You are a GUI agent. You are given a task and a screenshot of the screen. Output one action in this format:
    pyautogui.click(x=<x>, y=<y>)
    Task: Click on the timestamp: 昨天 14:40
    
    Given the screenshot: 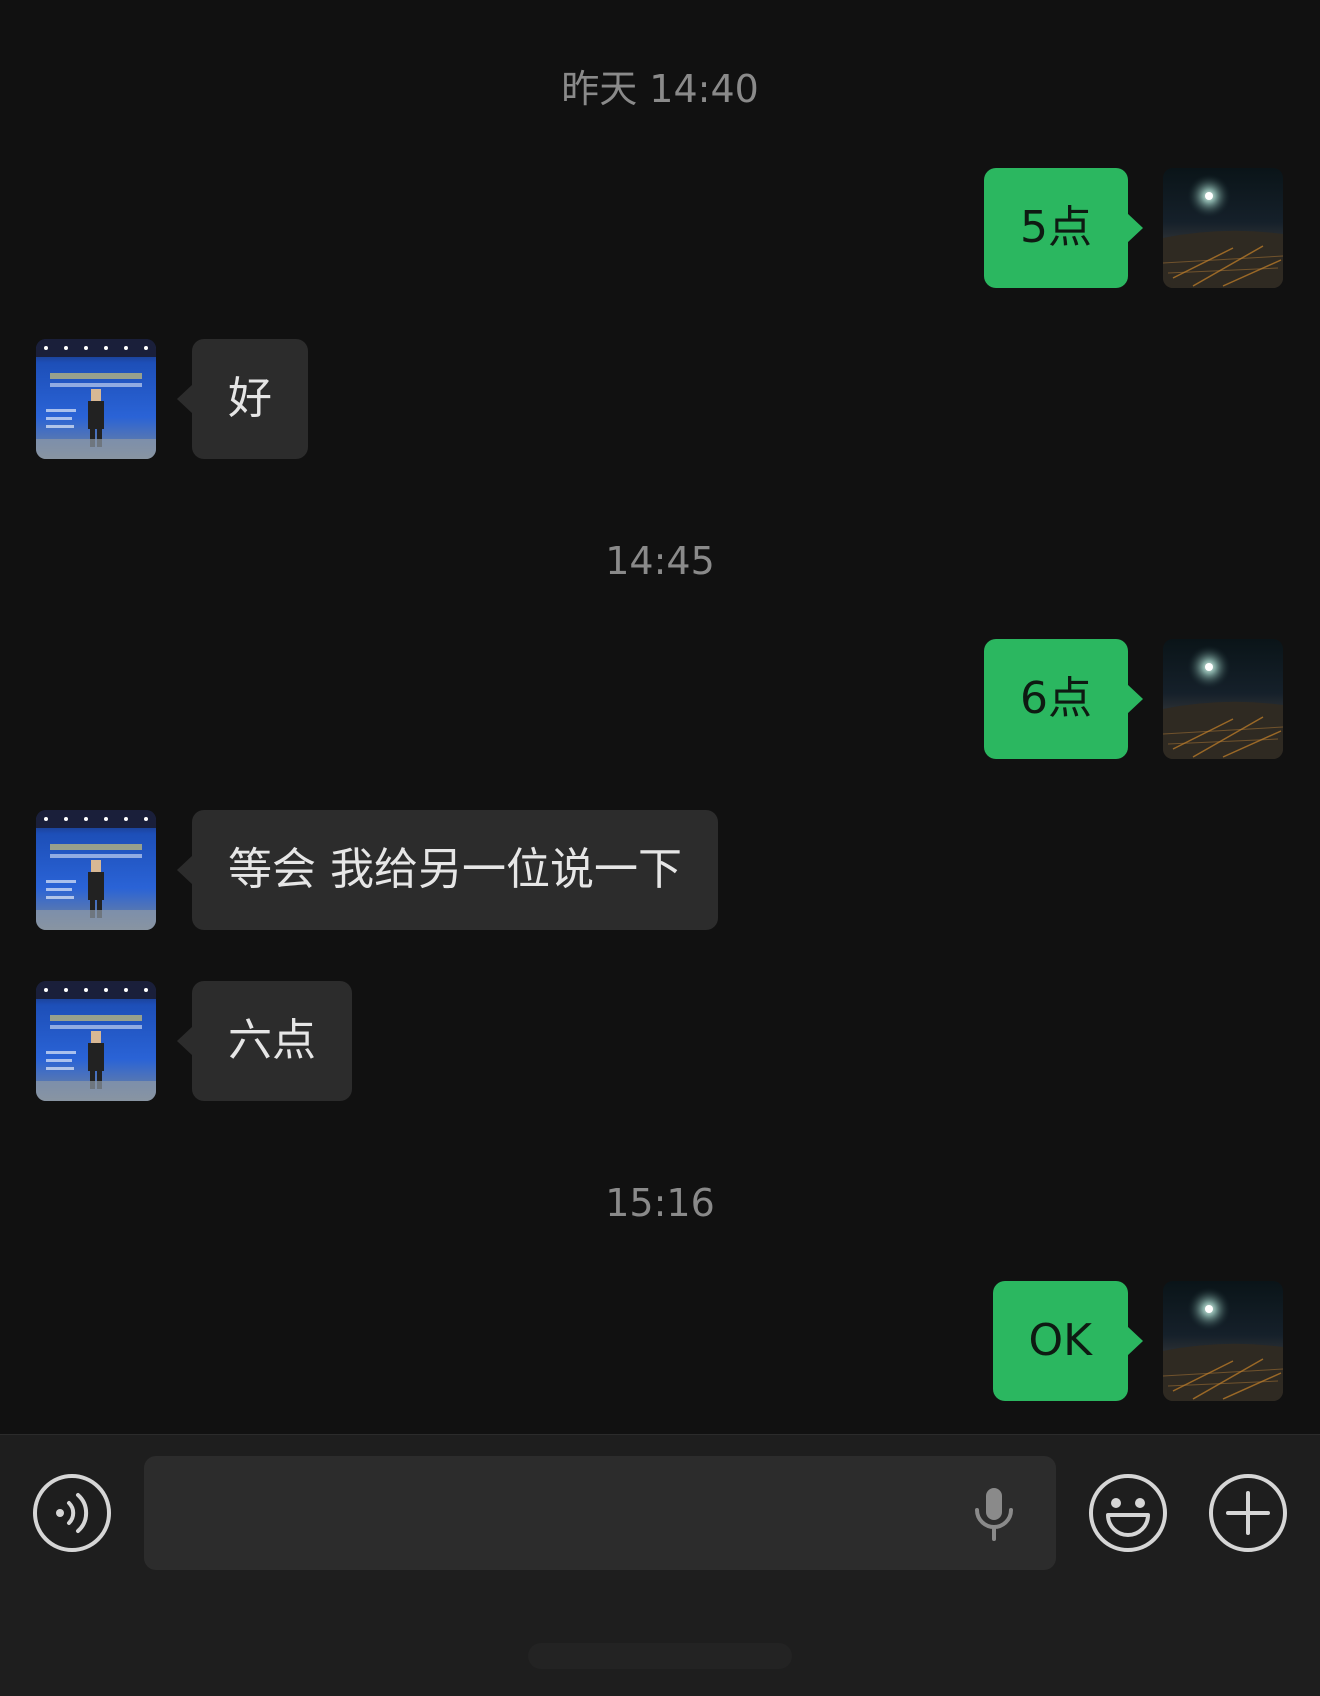 What is the action you would take?
    pyautogui.click(x=660, y=89)
    